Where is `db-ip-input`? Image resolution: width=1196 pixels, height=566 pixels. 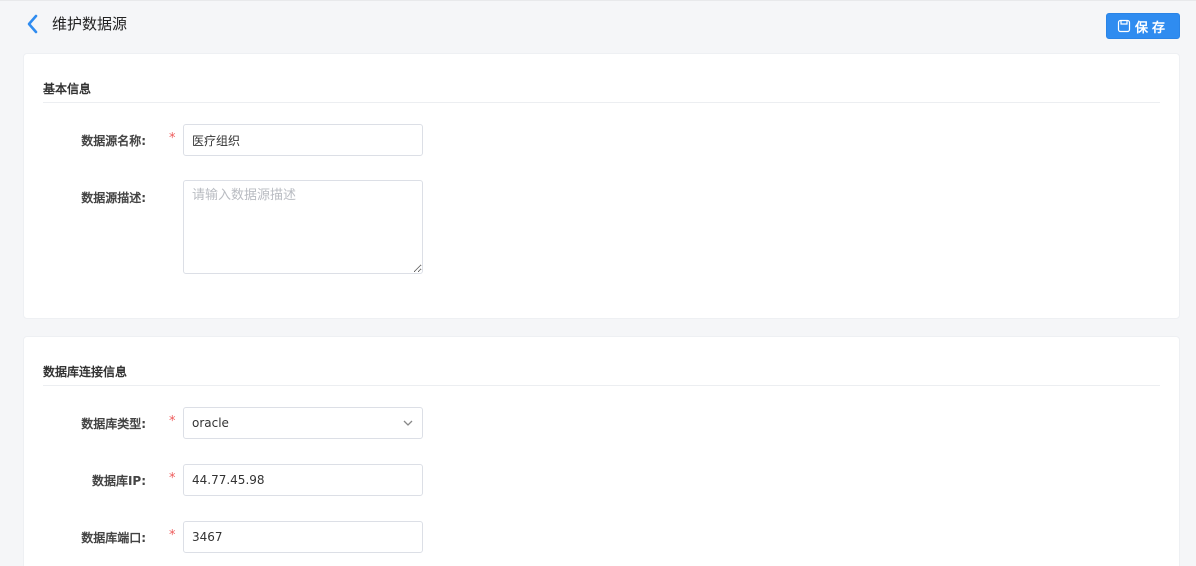 db-ip-input is located at coordinates (303, 480).